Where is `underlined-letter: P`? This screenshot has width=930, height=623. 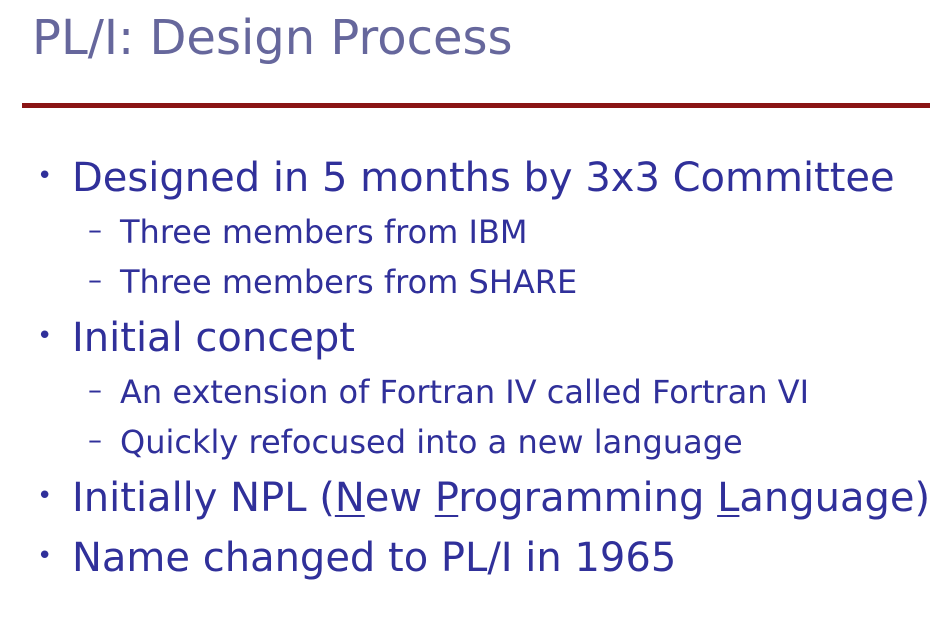
underlined-letter: P is located at coordinates (446, 498).